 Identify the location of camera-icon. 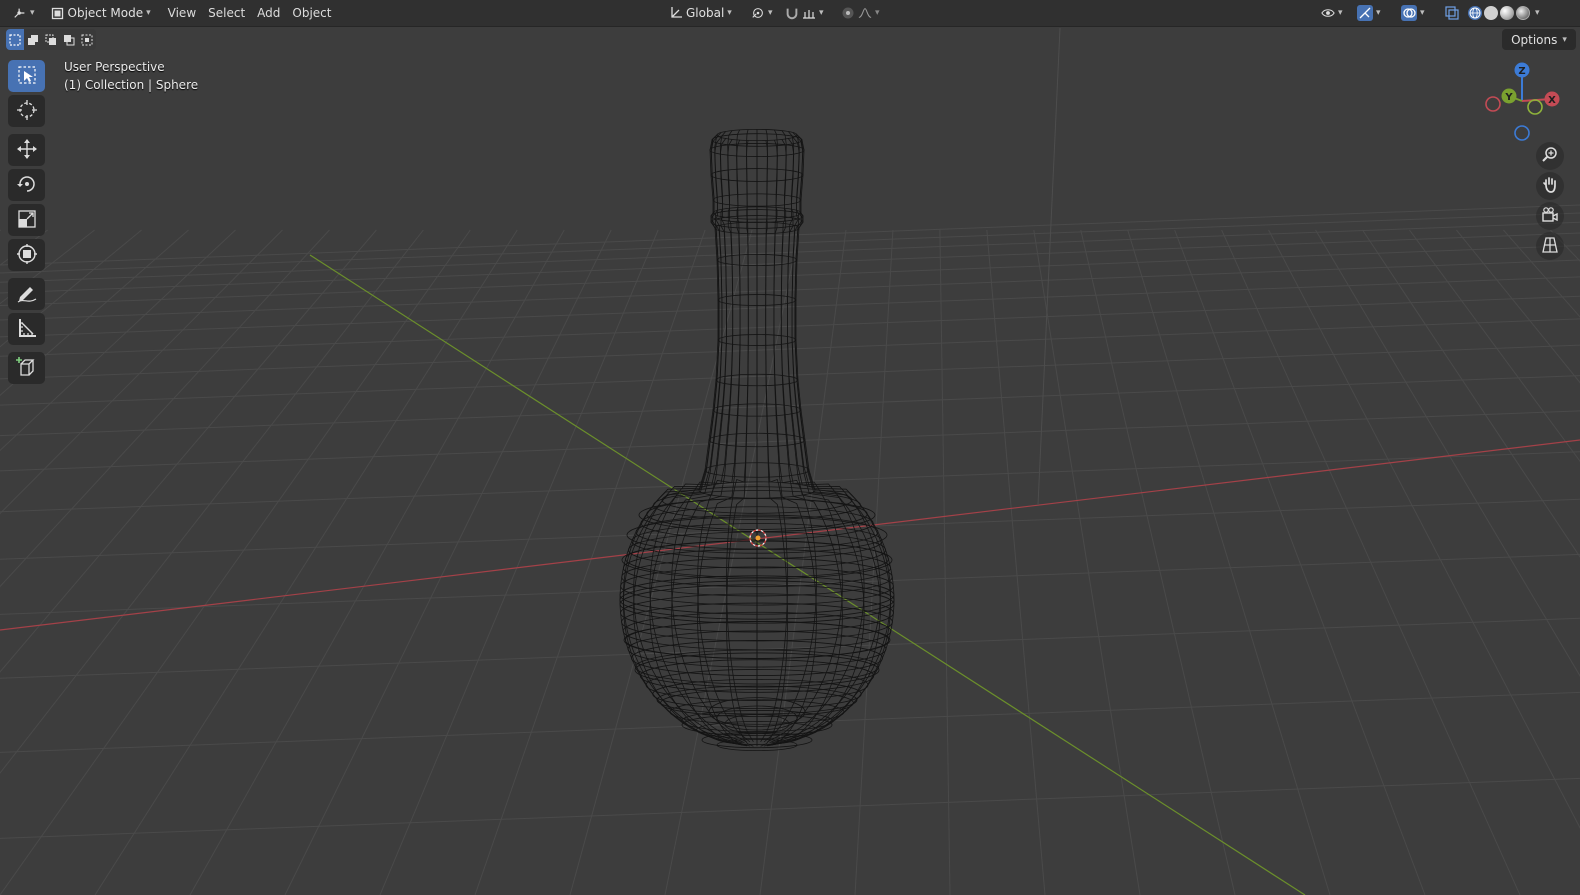
(1550, 216).